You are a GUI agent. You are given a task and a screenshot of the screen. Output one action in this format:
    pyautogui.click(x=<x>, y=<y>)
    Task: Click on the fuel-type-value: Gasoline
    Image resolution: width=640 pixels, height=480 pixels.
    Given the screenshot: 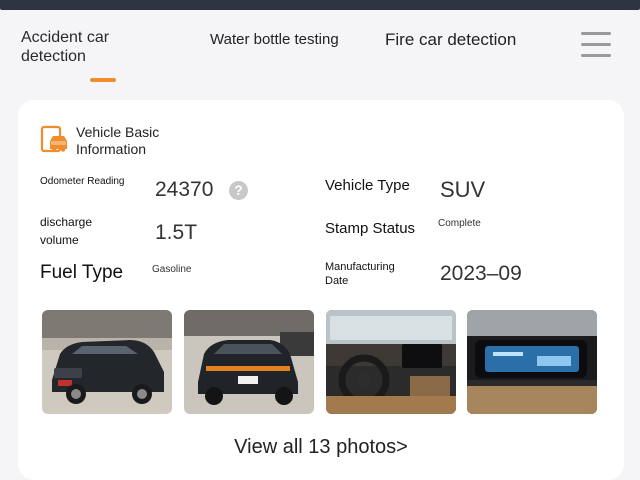 What is the action you would take?
    pyautogui.click(x=172, y=269)
    